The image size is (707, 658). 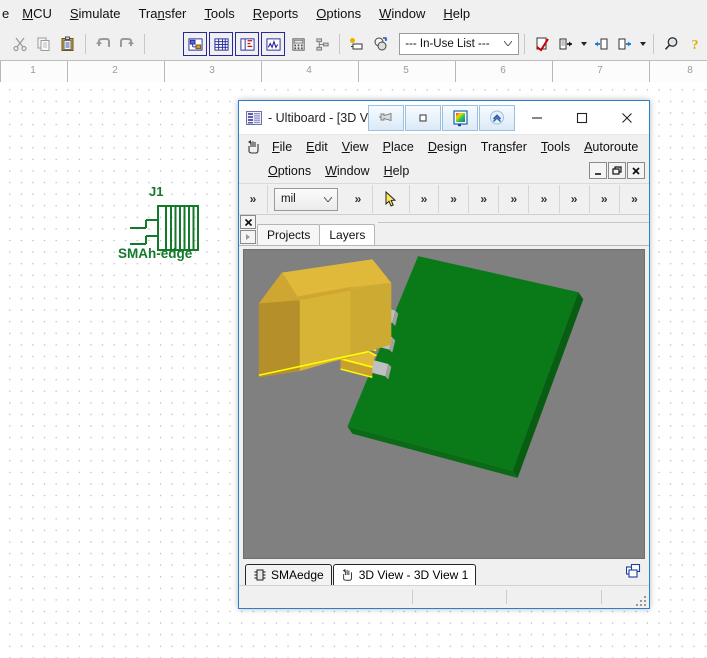 I want to click on panel-close-button, so click(x=248, y=222).